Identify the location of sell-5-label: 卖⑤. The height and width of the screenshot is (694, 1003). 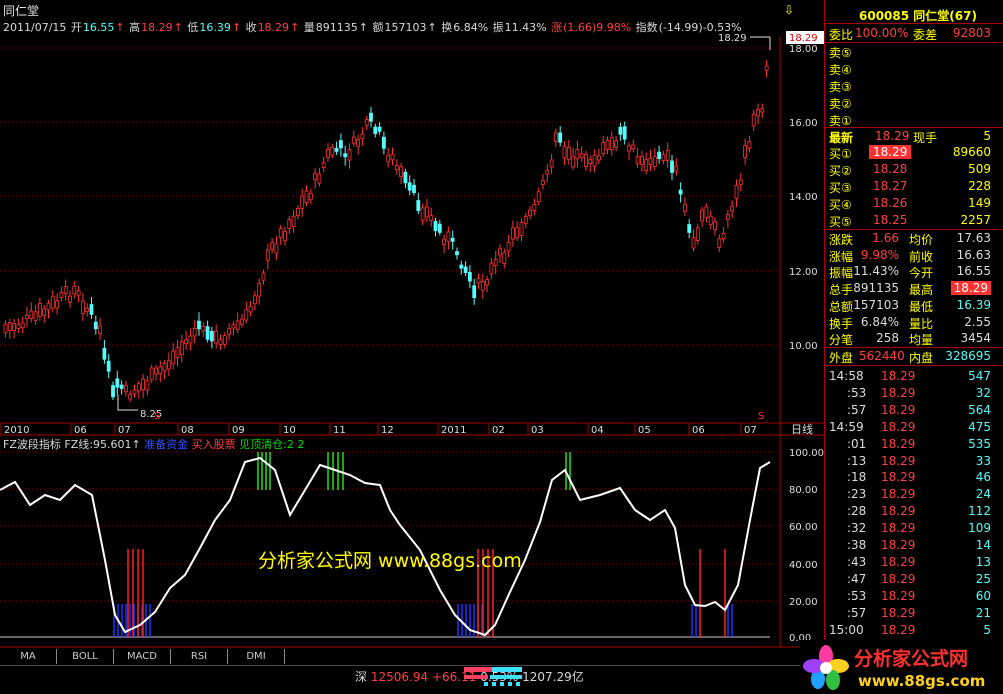
(840, 53).